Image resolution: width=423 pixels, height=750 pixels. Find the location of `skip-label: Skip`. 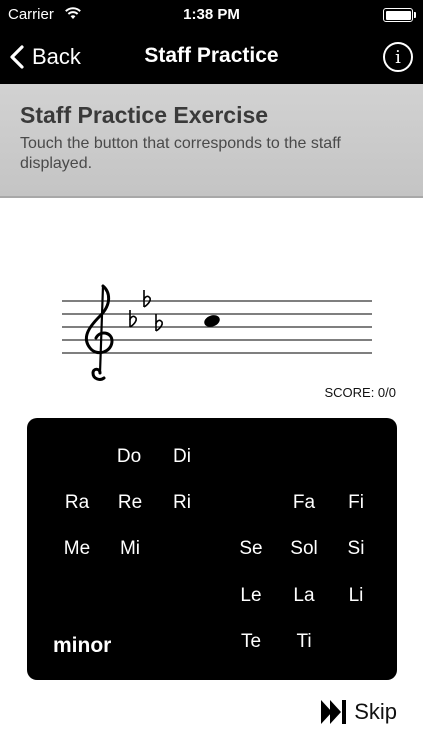

skip-label: Skip is located at coordinates (375, 711).